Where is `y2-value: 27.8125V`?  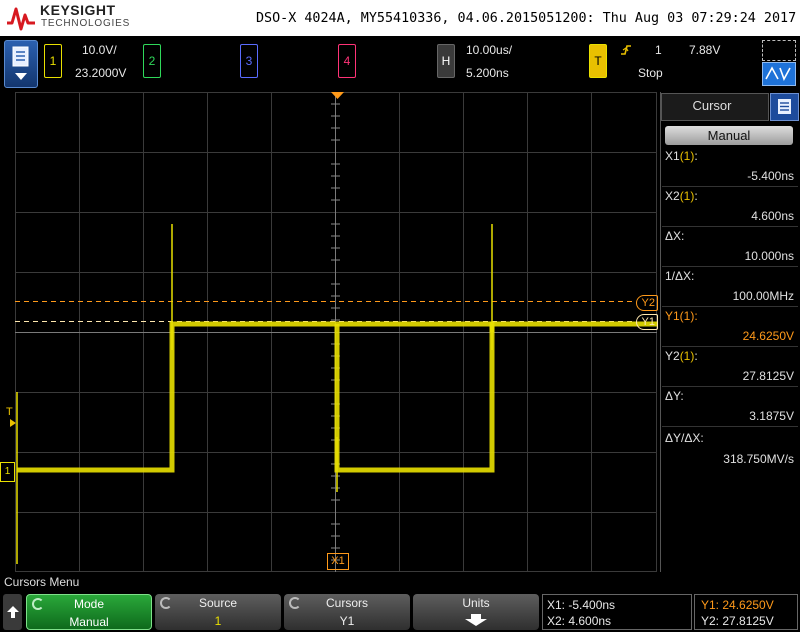
y2-value: 27.8125V is located at coordinates (768, 376).